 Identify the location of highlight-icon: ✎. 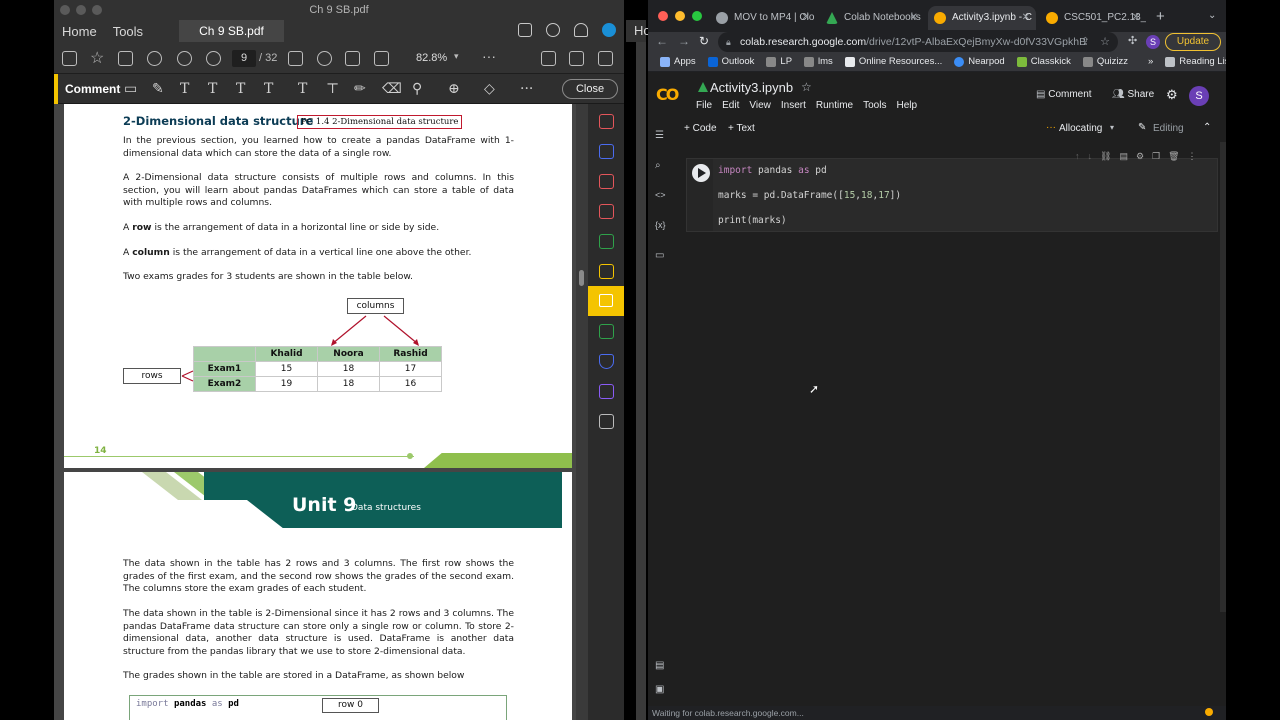
(158, 89).